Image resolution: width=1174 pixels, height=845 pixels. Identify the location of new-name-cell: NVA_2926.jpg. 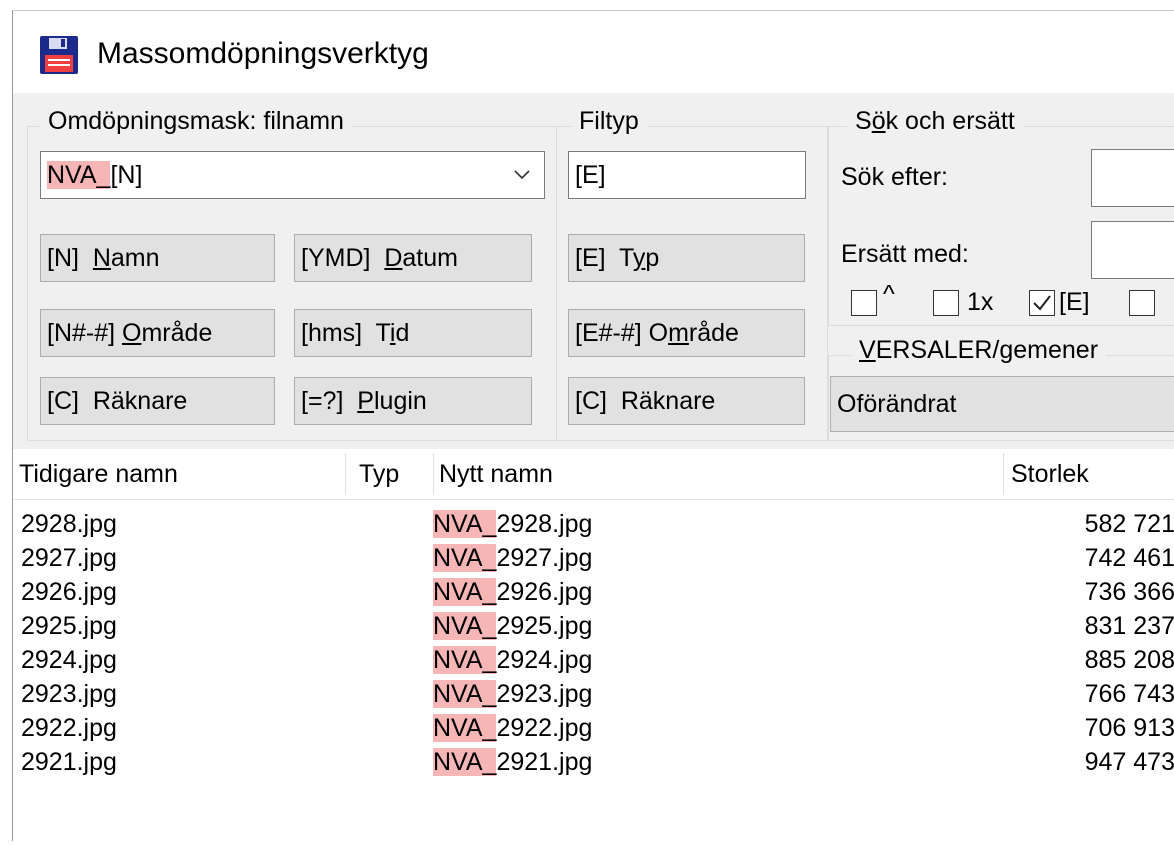
(513, 592).